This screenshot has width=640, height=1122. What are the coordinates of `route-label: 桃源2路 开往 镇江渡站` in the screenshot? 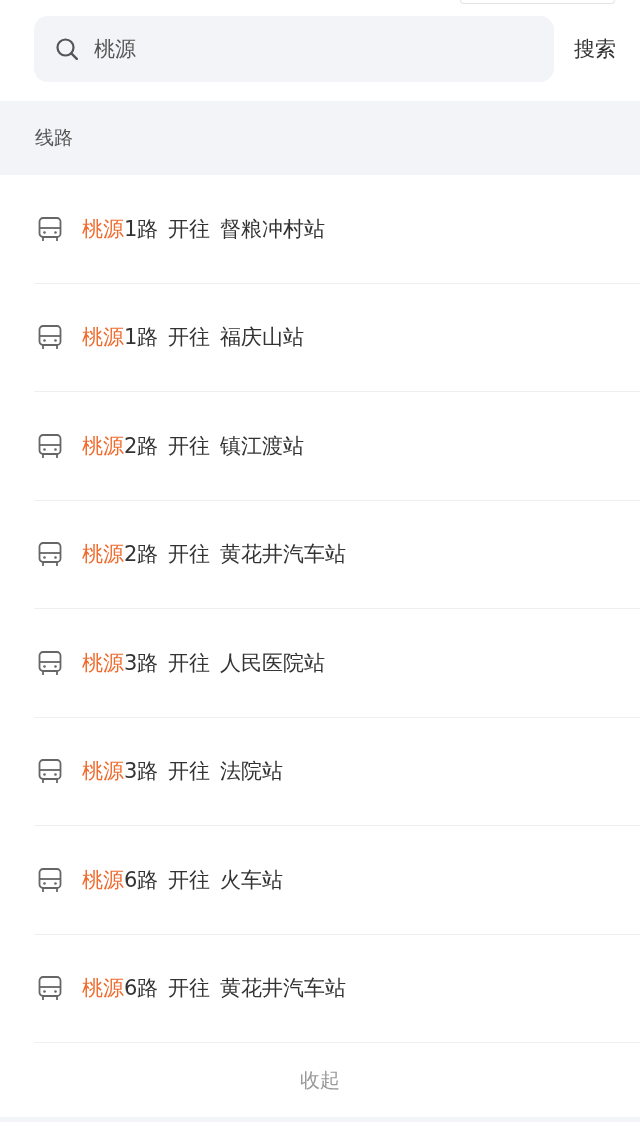 It's located at (193, 445).